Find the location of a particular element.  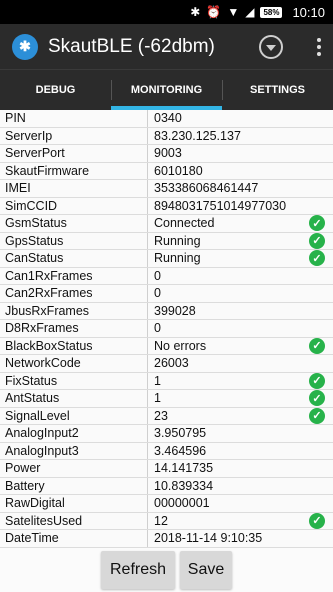

table-row: JbusRxFrames399028✓ is located at coordinates (166, 311).